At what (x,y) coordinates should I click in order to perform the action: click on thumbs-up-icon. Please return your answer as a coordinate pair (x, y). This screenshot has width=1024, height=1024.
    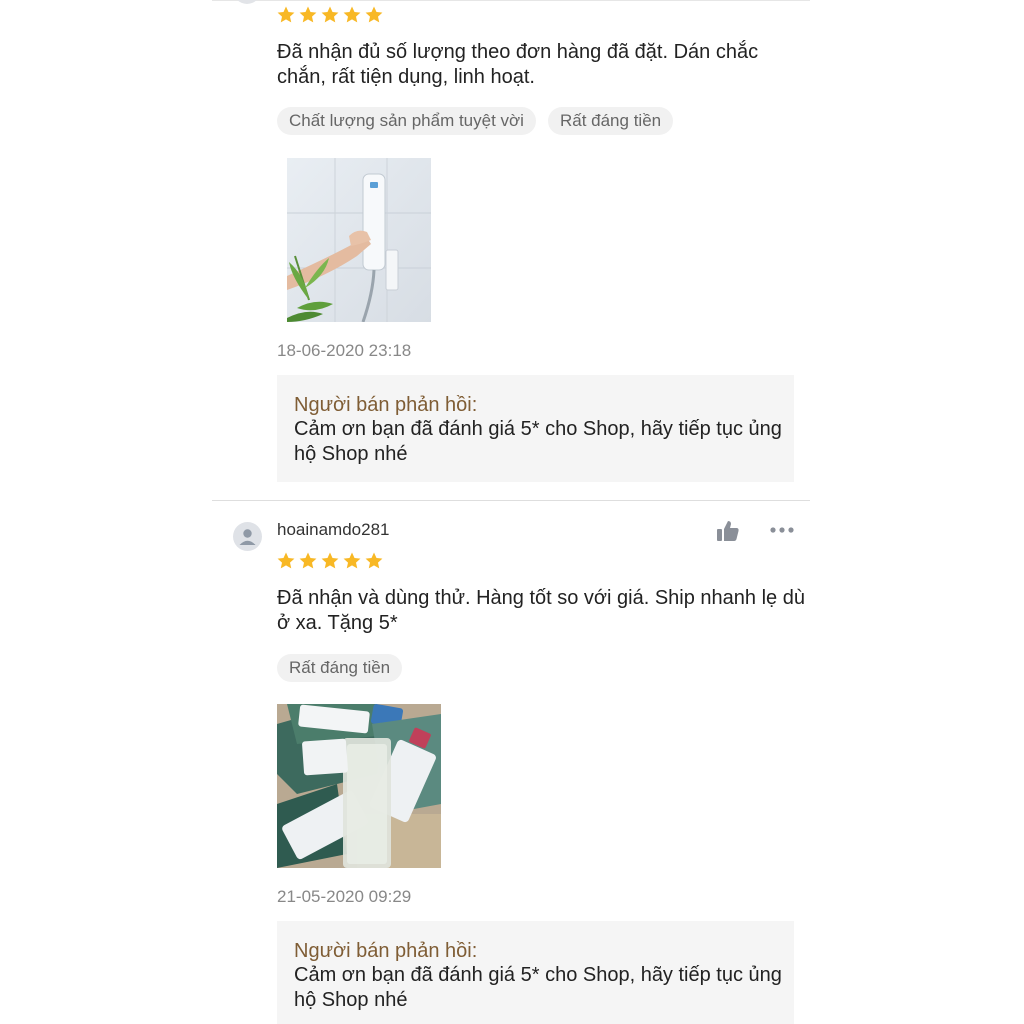
    Looking at the image, I should click on (728, 531).